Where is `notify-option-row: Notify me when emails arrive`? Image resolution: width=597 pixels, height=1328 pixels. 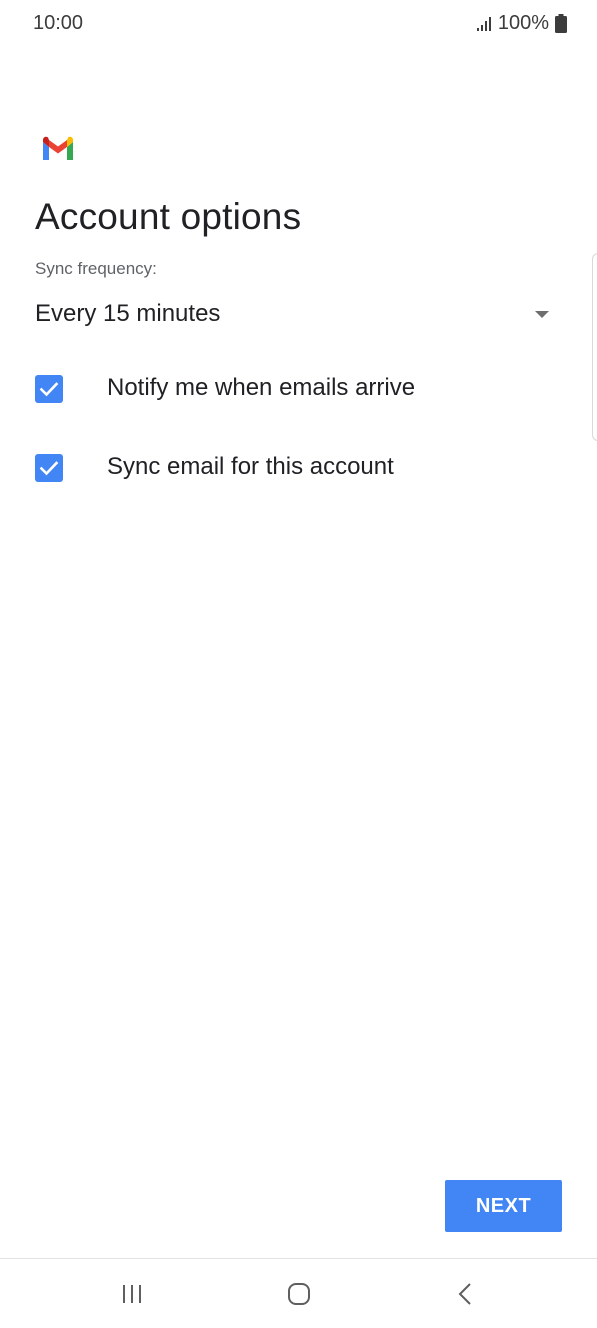 notify-option-row: Notify me when emails arrive is located at coordinates (295, 389).